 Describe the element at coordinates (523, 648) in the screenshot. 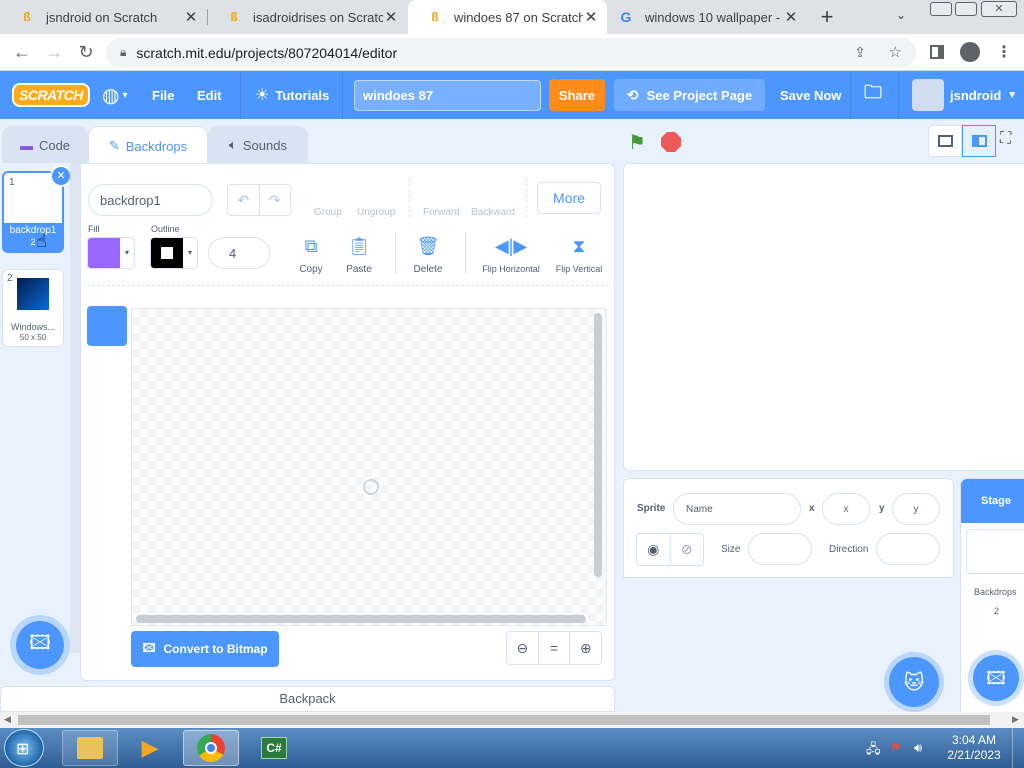

I see `zoom-out-icon: ⊖` at that location.